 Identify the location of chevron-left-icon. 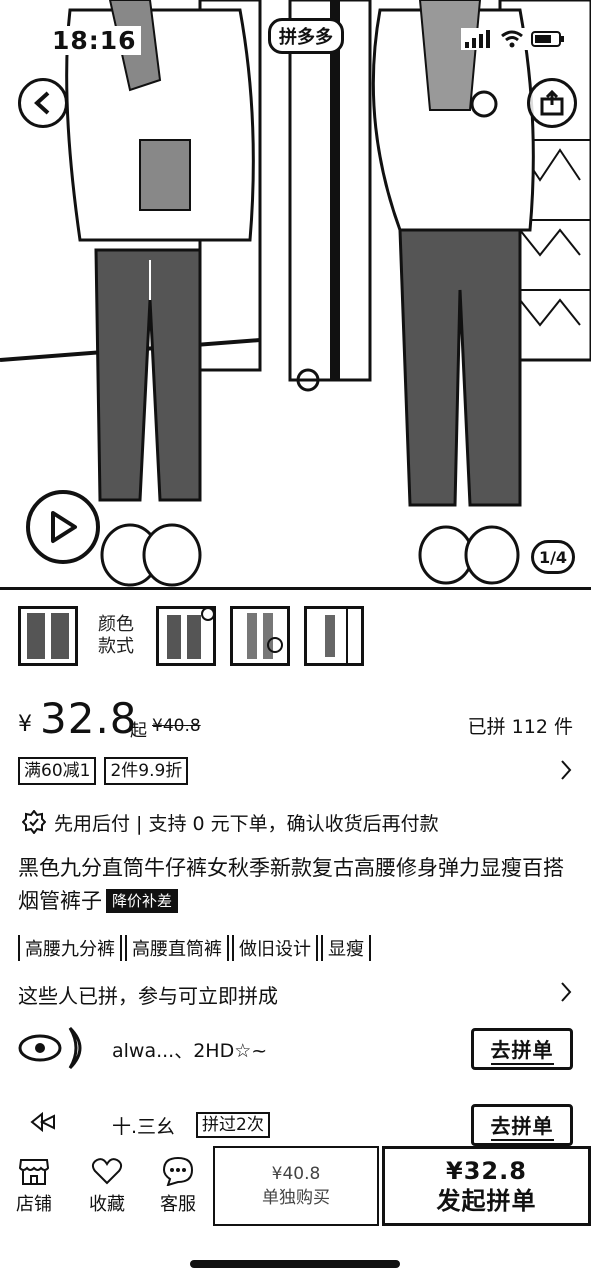
(42, 103).